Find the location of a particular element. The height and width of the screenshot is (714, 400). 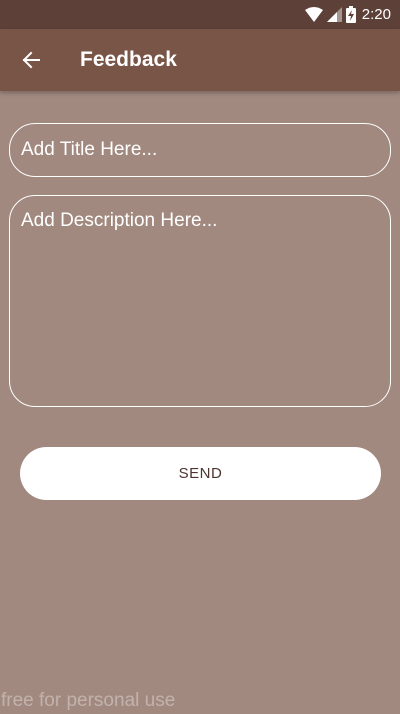

wifi-icon is located at coordinates (313, 14).